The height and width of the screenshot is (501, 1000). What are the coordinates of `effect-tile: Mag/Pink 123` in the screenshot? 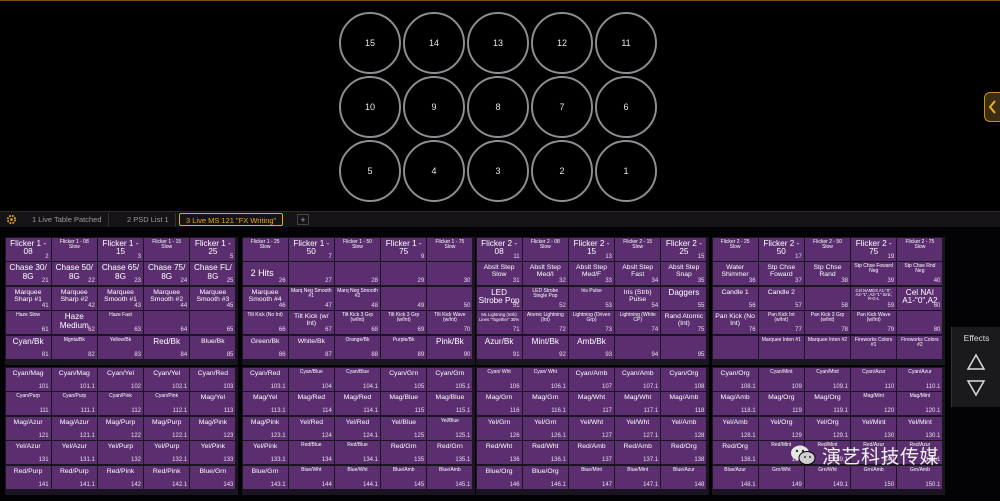 It's located at (213, 428).